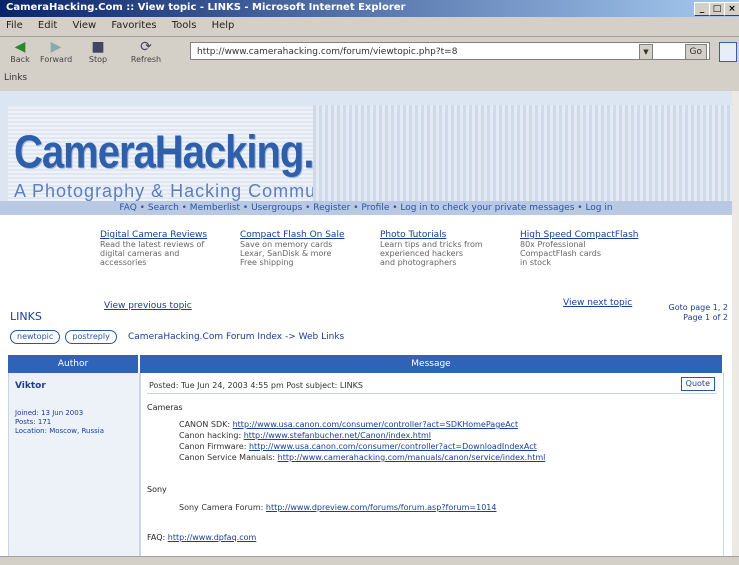 Image resolution: width=739 pixels, height=565 pixels. What do you see at coordinates (73, 364) in the screenshot?
I see `author-column-header: Author` at bounding box center [73, 364].